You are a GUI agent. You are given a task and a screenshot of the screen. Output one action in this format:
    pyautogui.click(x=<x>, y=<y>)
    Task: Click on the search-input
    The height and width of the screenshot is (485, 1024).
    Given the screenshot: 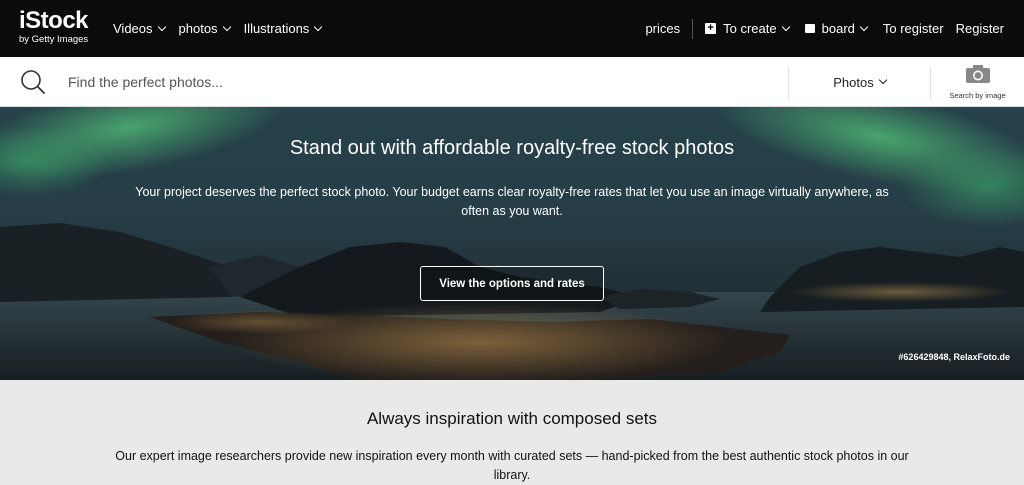 What is the action you would take?
    pyautogui.click(x=418, y=82)
    